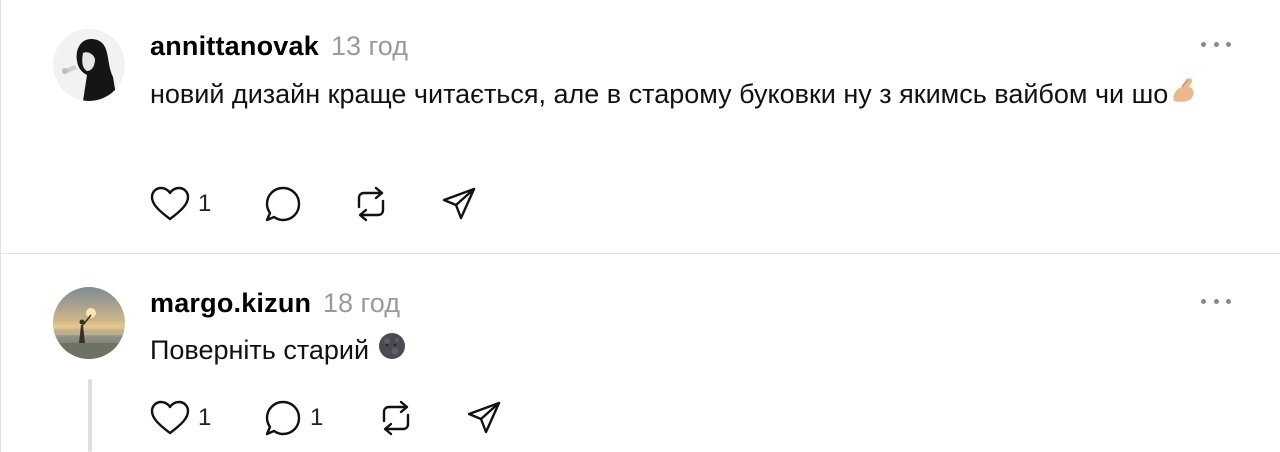 Image resolution: width=1280 pixels, height=452 pixels. Describe the element at coordinates (361, 303) in the screenshot. I see `timestamp: 18 год` at that location.